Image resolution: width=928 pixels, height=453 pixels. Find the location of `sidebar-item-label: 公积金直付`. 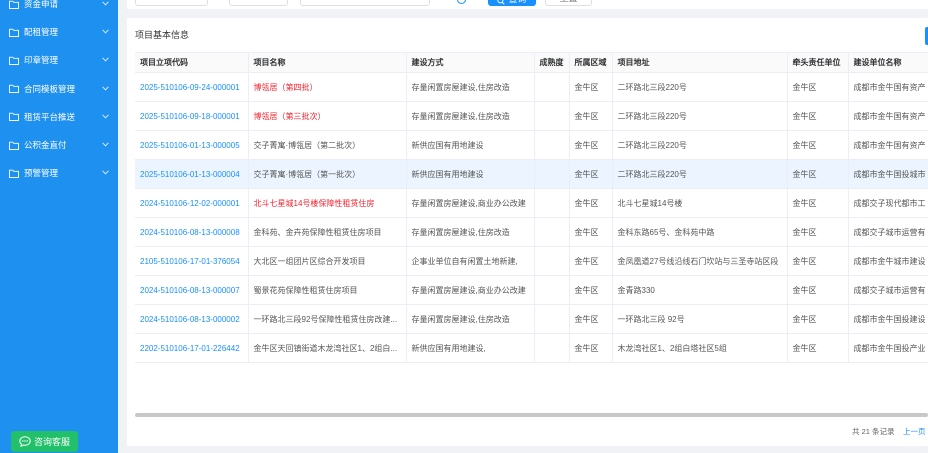

sidebar-item-label: 公积金直付 is located at coordinates (45, 145).